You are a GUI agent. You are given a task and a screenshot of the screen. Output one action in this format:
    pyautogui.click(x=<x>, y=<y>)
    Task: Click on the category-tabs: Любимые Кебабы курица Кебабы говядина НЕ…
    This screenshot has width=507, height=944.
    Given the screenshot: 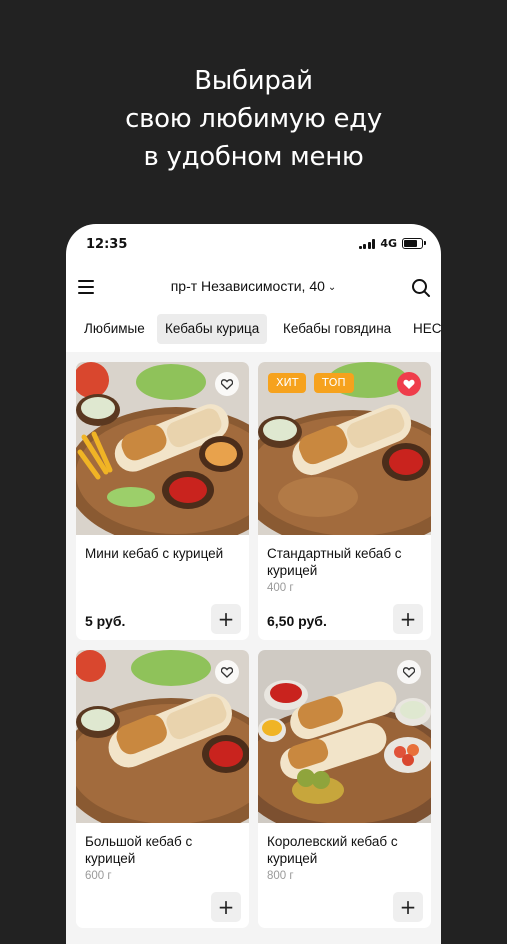 What is the action you would take?
    pyautogui.click(x=253, y=329)
    